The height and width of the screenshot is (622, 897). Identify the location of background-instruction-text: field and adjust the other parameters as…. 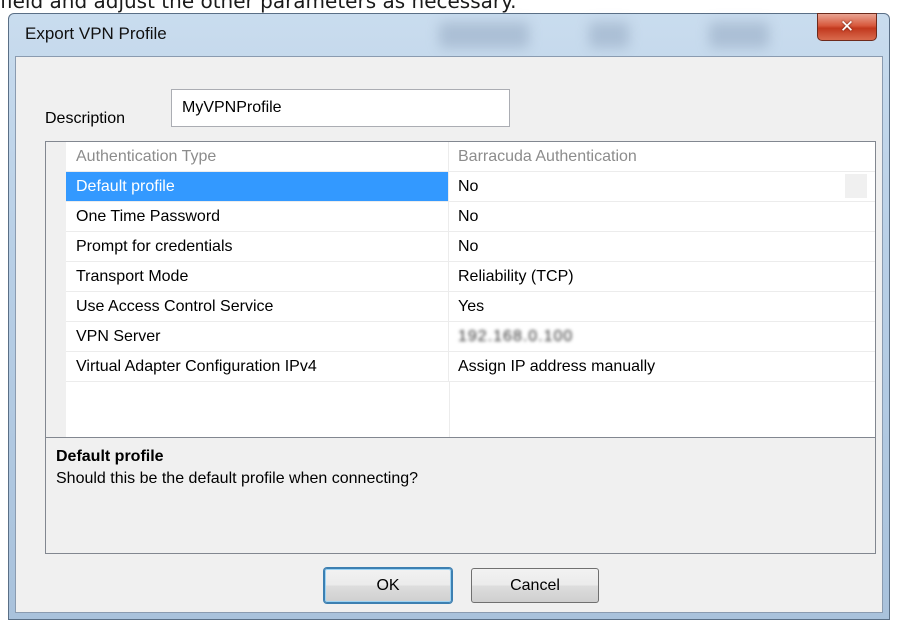
(258, 6).